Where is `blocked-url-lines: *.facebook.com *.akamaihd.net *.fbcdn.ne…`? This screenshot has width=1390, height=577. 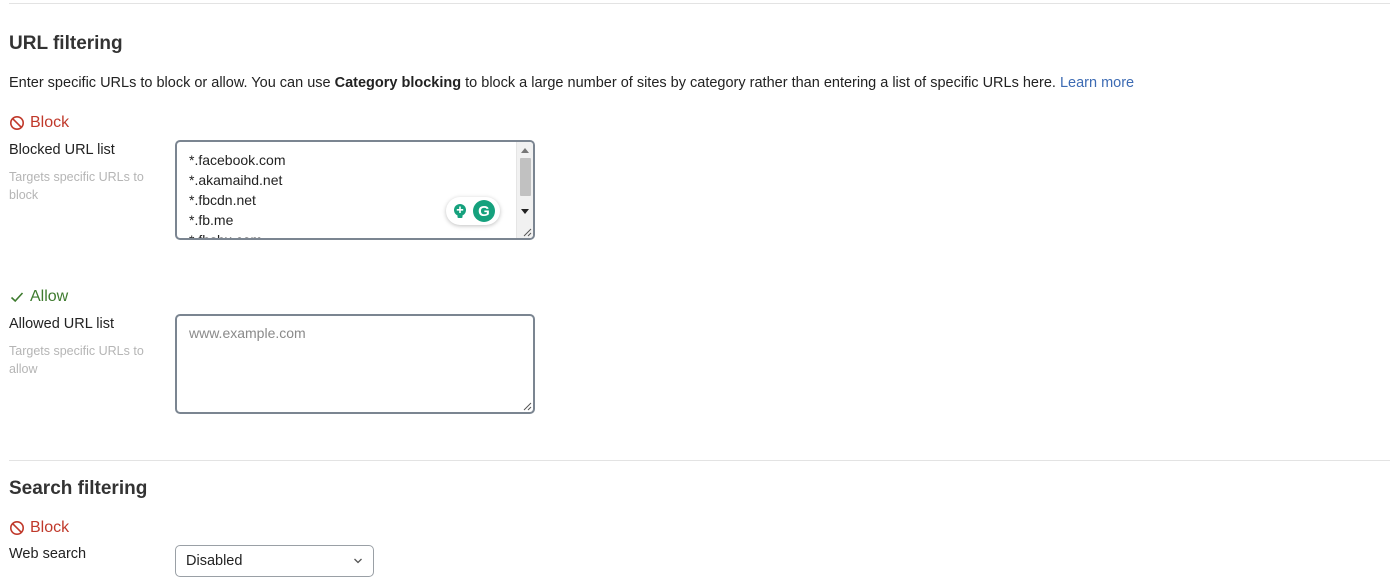 blocked-url-lines: *.facebook.com *.akamaihd.net *.fbcdn.ne… is located at coordinates (237, 195).